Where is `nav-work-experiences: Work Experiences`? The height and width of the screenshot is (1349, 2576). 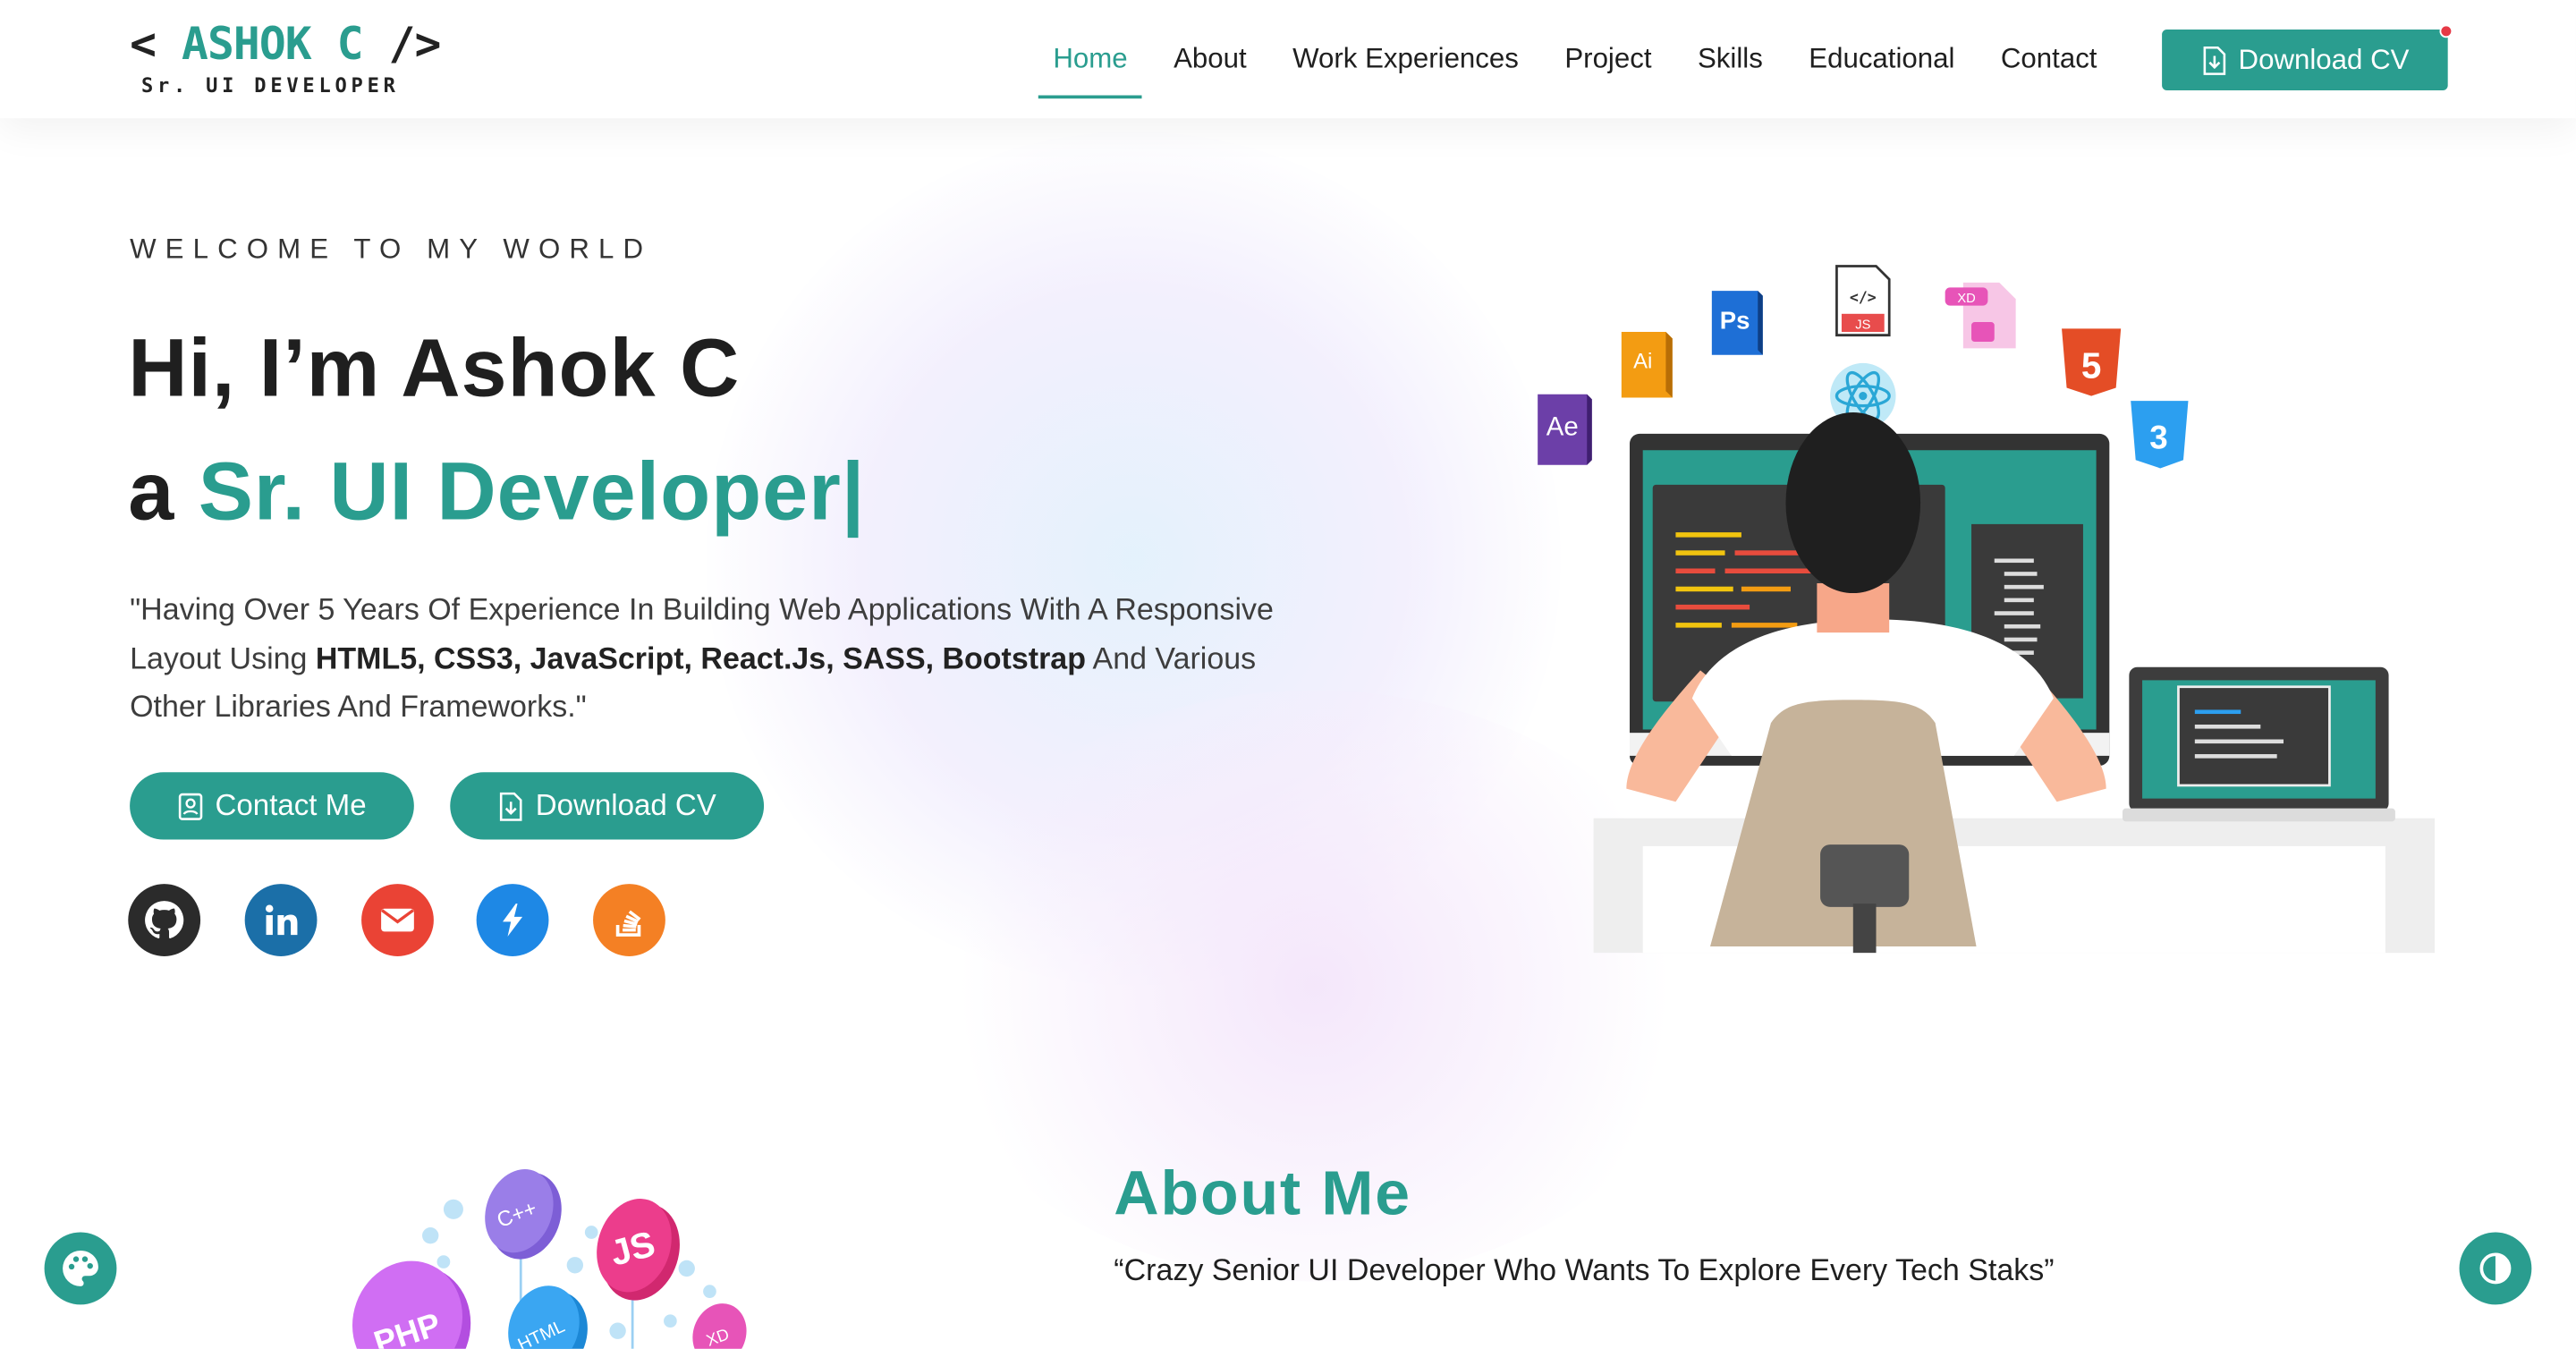
nav-work-experiences: Work Experiences is located at coordinates (1406, 68).